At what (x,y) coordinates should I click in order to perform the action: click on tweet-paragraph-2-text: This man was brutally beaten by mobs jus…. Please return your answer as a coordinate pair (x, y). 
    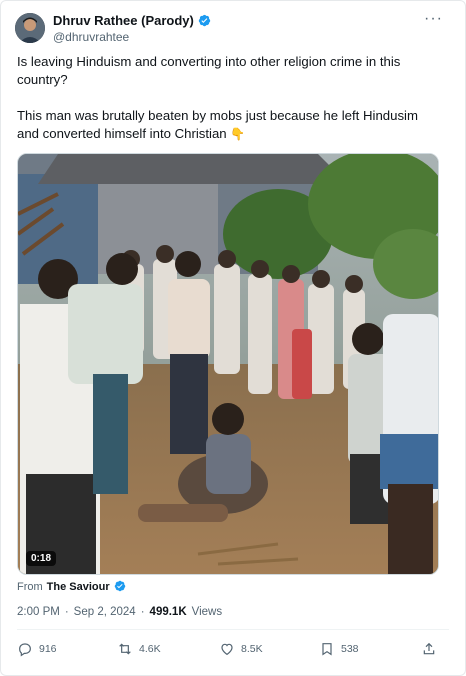
    Looking at the image, I should click on (217, 124).